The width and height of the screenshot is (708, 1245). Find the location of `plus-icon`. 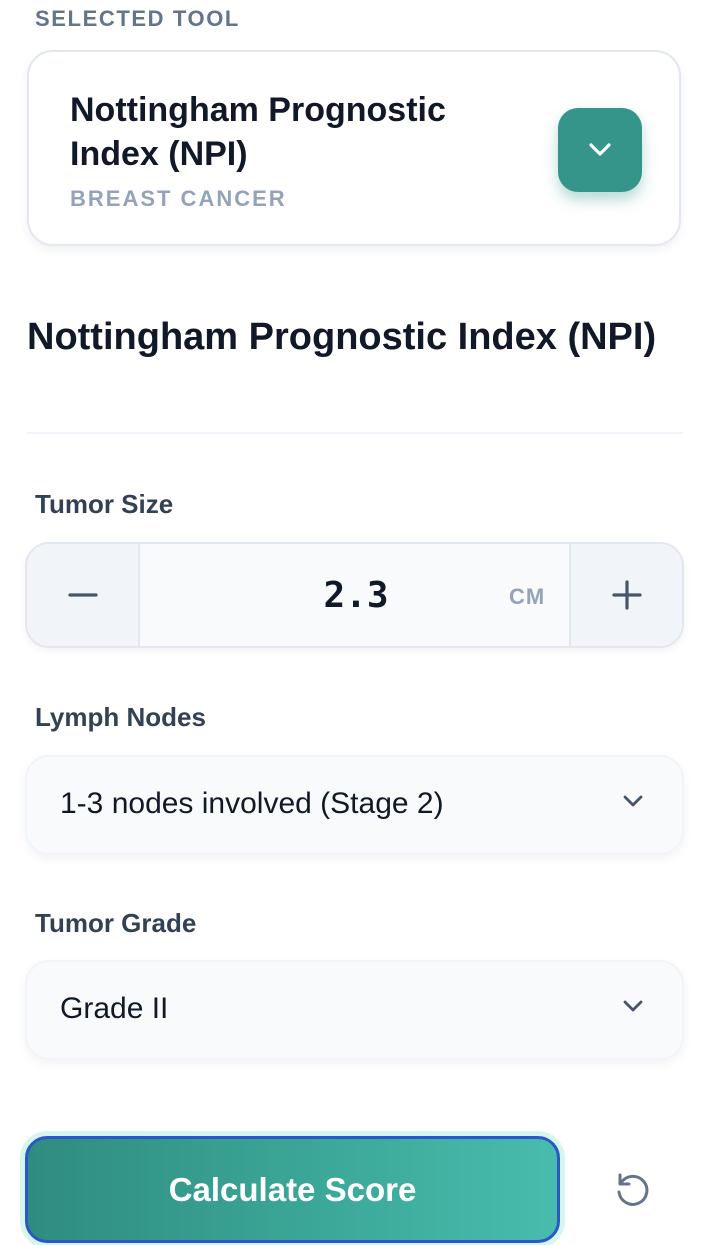

plus-icon is located at coordinates (626, 595).